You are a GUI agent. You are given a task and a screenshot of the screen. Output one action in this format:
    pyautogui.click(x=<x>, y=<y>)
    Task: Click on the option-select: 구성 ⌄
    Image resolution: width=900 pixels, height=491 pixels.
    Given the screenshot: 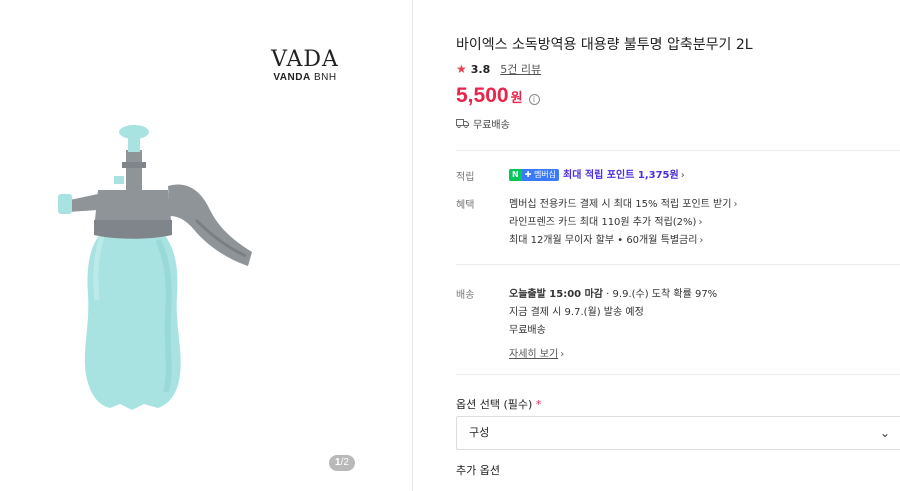 What is the action you would take?
    pyautogui.click(x=678, y=433)
    